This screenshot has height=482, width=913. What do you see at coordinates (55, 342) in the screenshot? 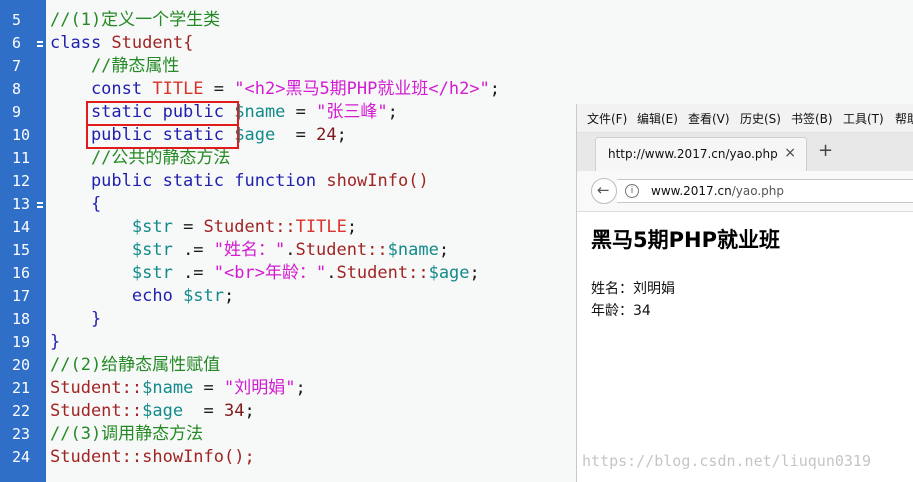
I see `code-token: }` at bounding box center [55, 342].